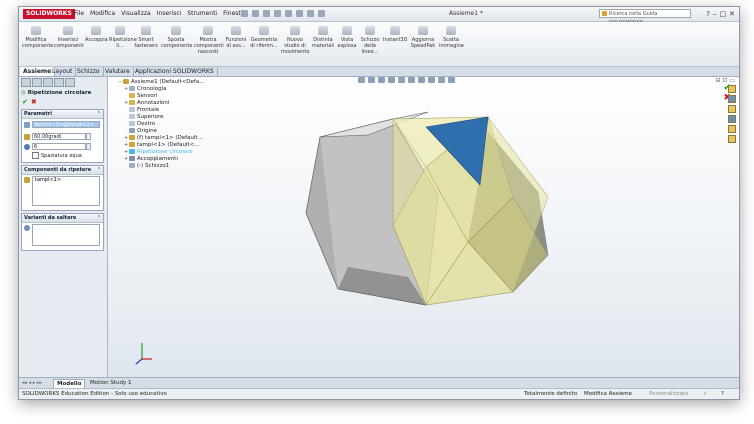  What do you see at coordinates (145, 89) in the screenshot?
I see `tree-item-history: + Cronologia` at bounding box center [145, 89].